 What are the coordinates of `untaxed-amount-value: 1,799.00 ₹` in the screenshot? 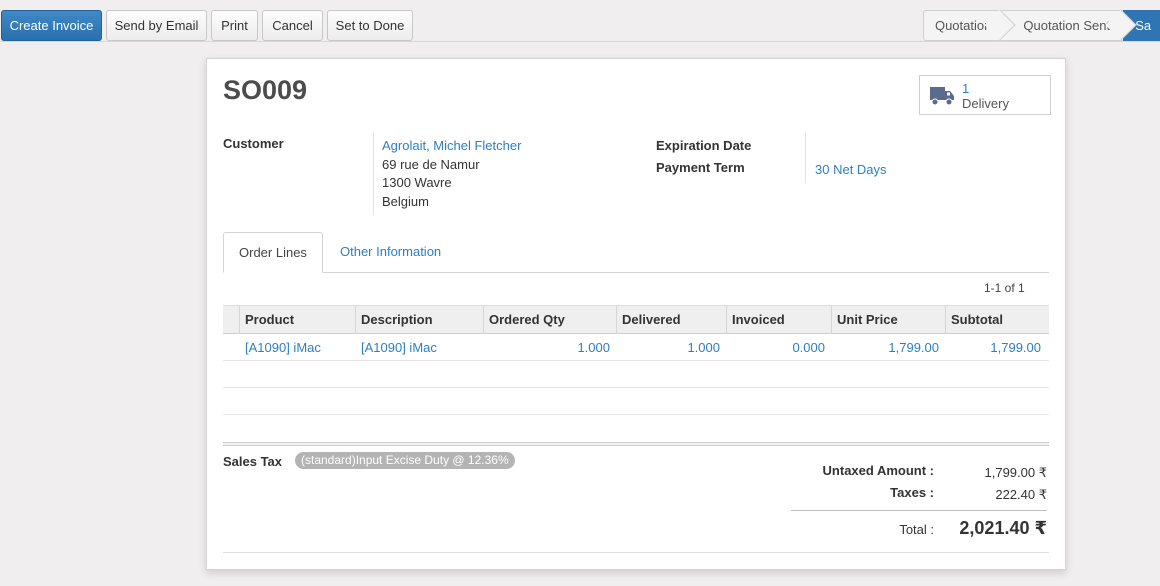 It's located at (1016, 472).